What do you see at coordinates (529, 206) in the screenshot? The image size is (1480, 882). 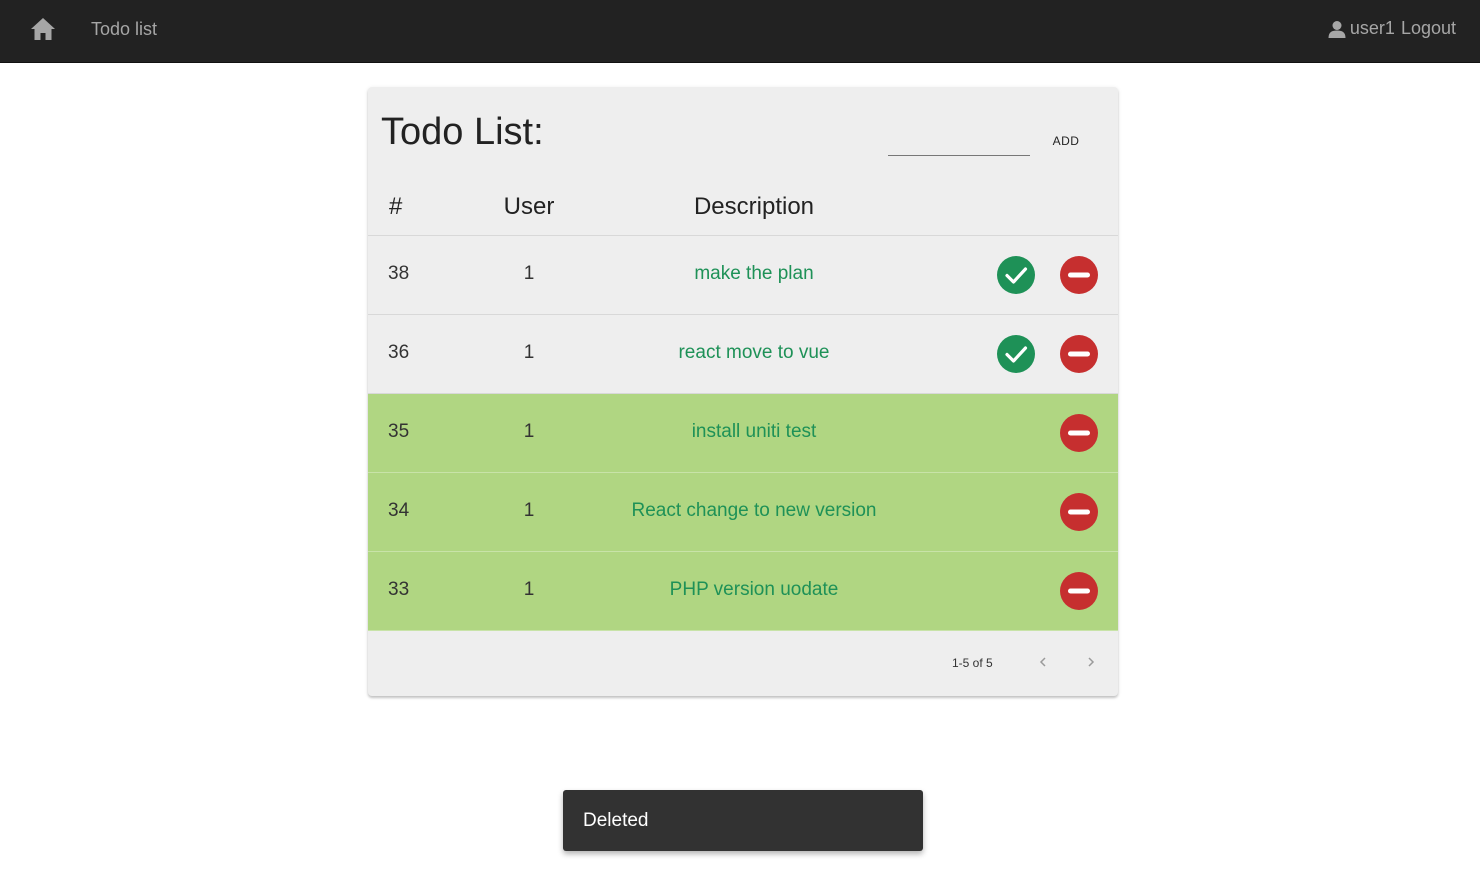 I see `column-header-user: User` at bounding box center [529, 206].